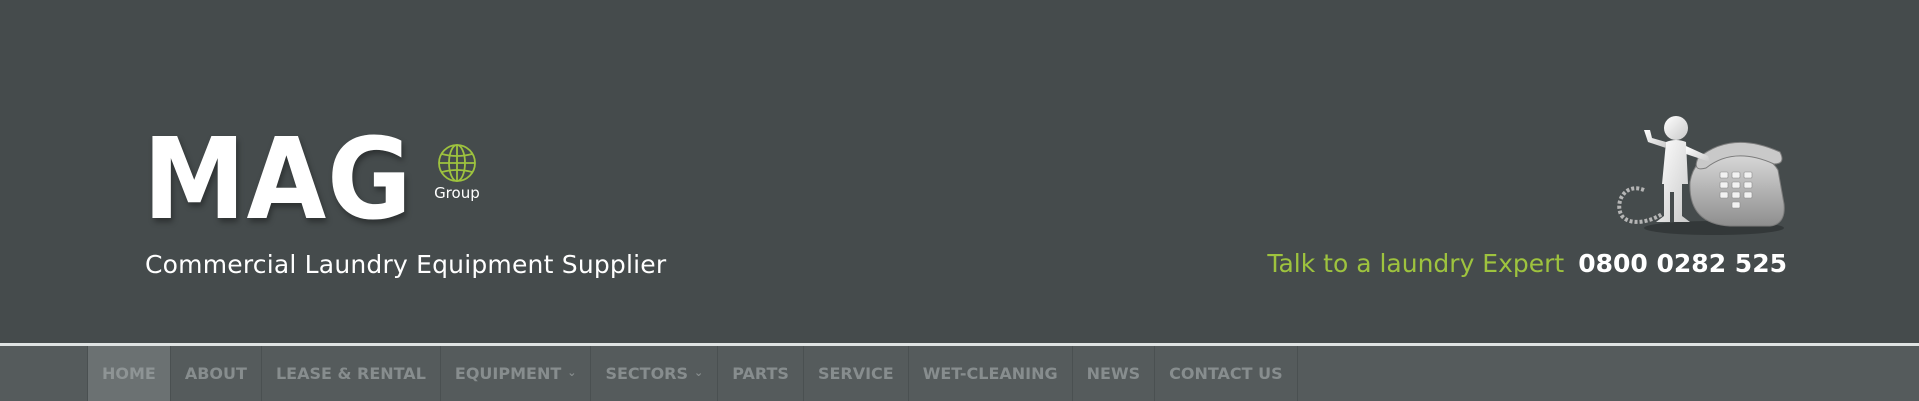  I want to click on contact-label: Talk to a laundry Expert, so click(1416, 263).